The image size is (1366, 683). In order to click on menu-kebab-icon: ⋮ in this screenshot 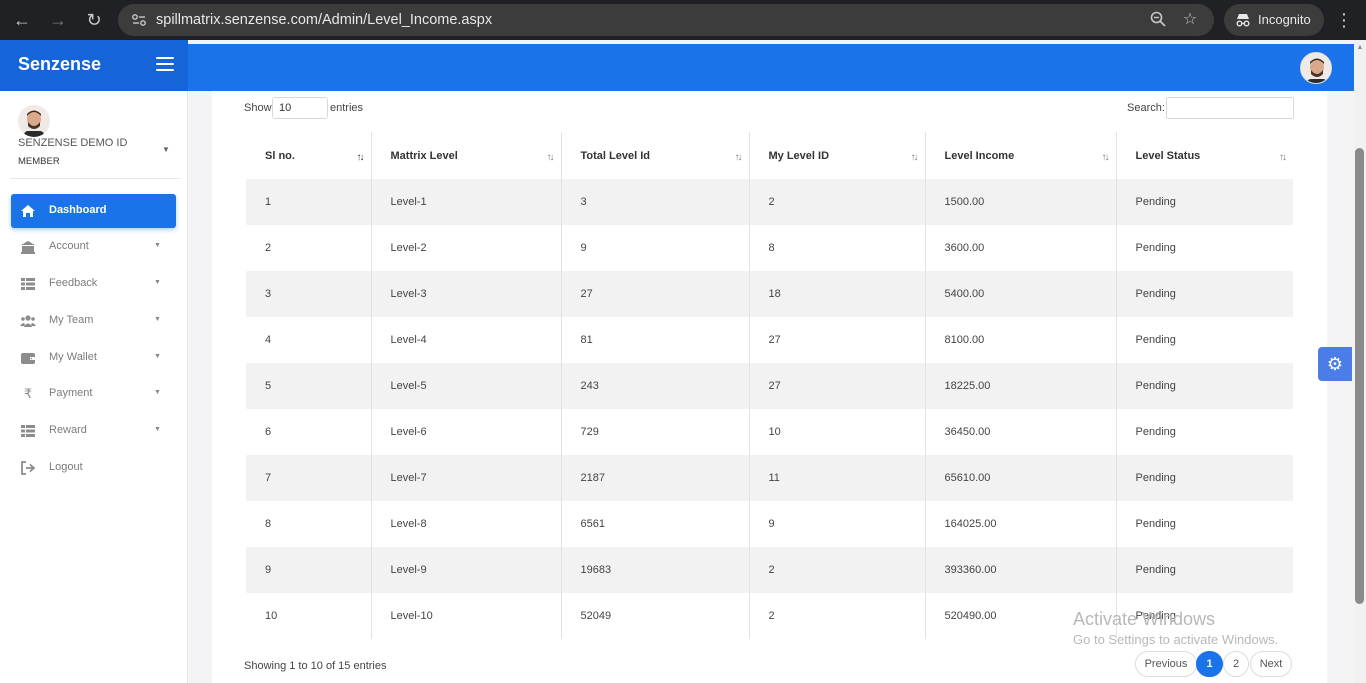, I will do `click(1344, 20)`.